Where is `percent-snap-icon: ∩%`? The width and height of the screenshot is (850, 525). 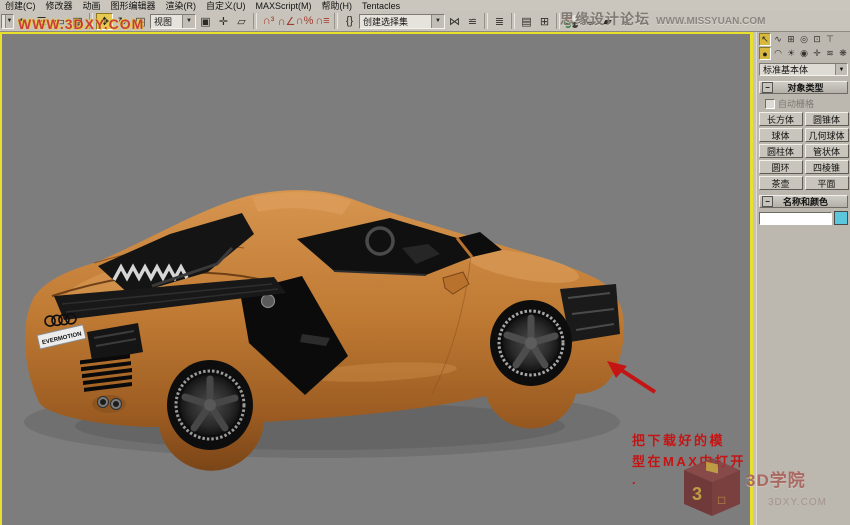 percent-snap-icon: ∩% is located at coordinates (304, 21).